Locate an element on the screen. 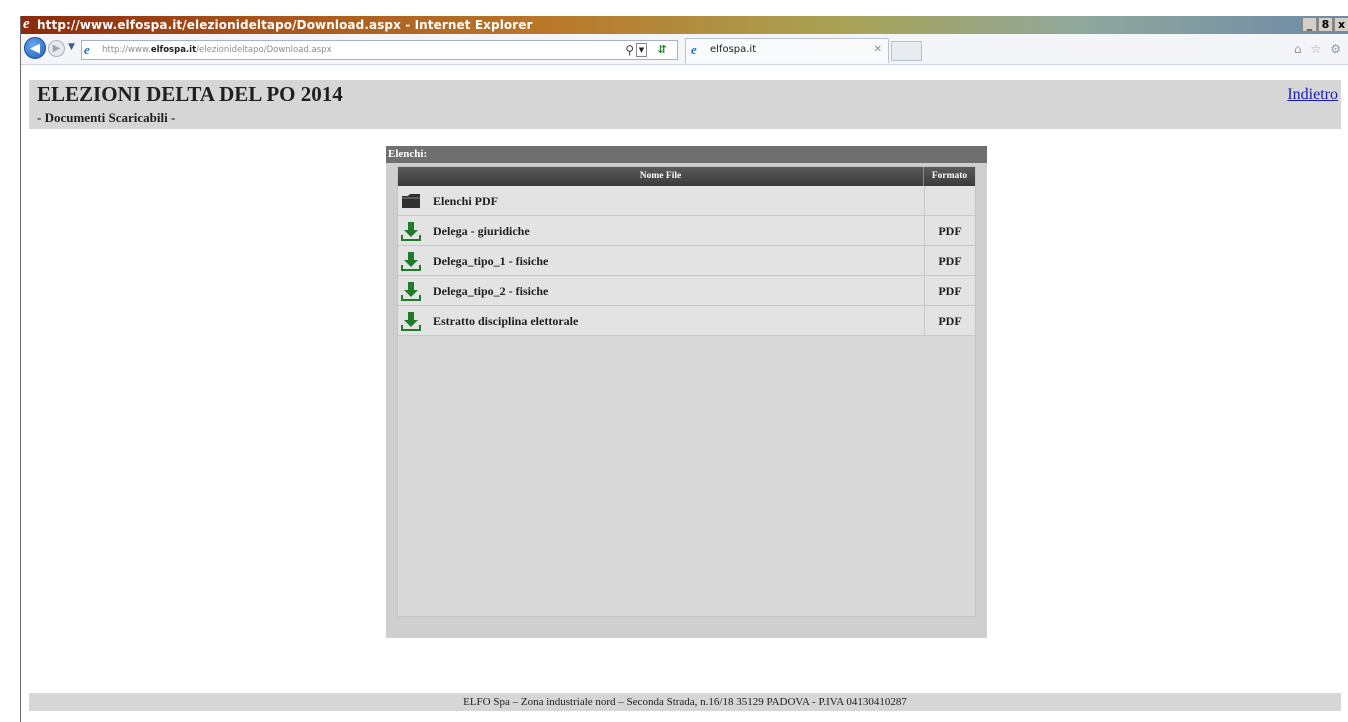  minimize-button: _ is located at coordinates (1309, 24).